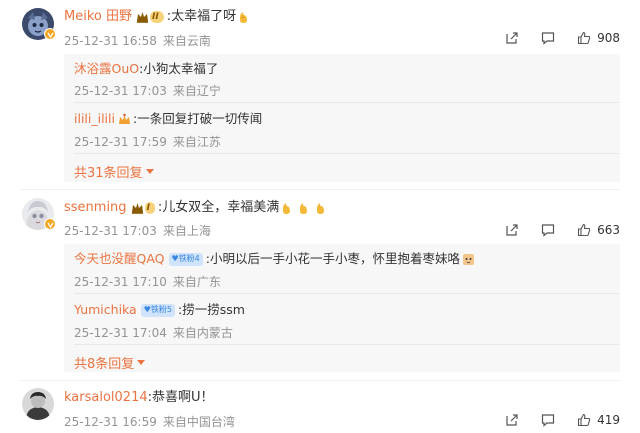 This screenshot has width=640, height=433. Describe the element at coordinates (95, 208) in the screenshot. I see `comment-username: ssenming` at that location.